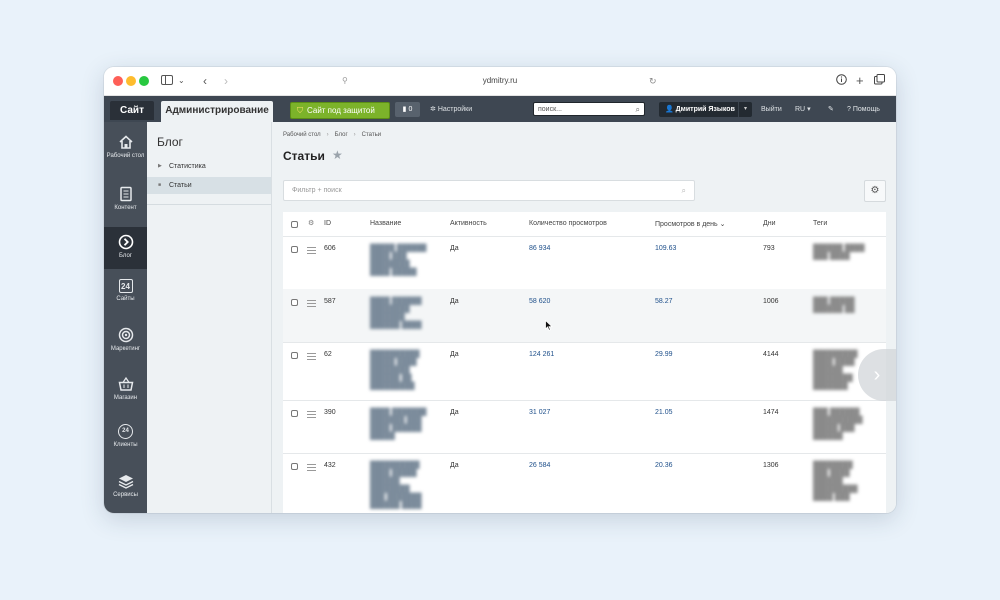 The height and width of the screenshot is (600, 1000). What do you see at coordinates (371, 135) in the screenshot?
I see `breadcrumb-item: Статьи` at bounding box center [371, 135].